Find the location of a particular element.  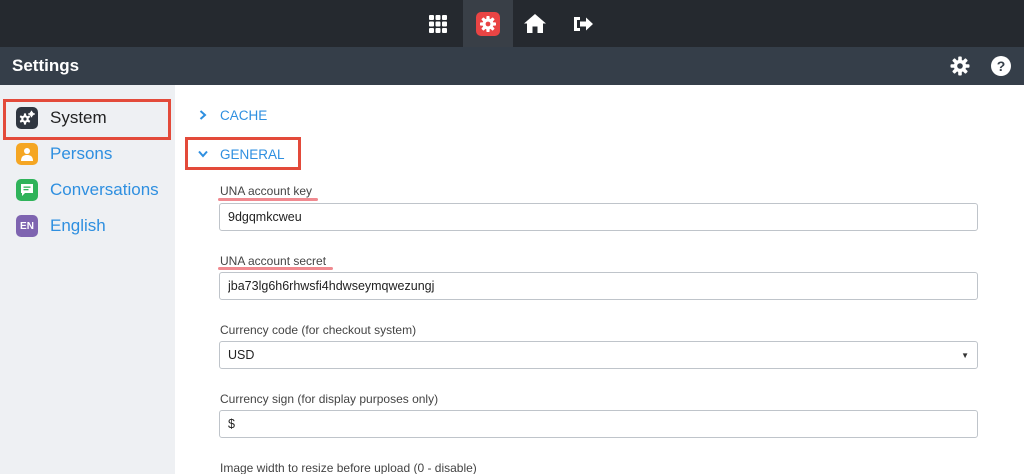

section-general-label: GENERAL is located at coordinates (252, 154).